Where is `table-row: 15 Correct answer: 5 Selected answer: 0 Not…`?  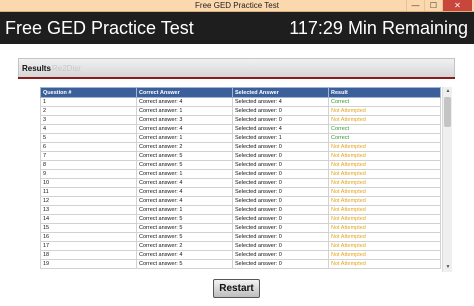 table-row: 15 Correct answer: 5 Selected answer: 0 Not… is located at coordinates (240, 228).